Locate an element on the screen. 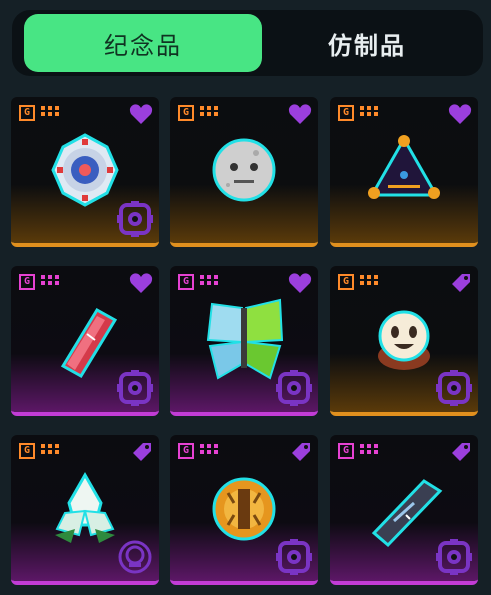  triangle-gem-icon is located at coordinates (404, 170).